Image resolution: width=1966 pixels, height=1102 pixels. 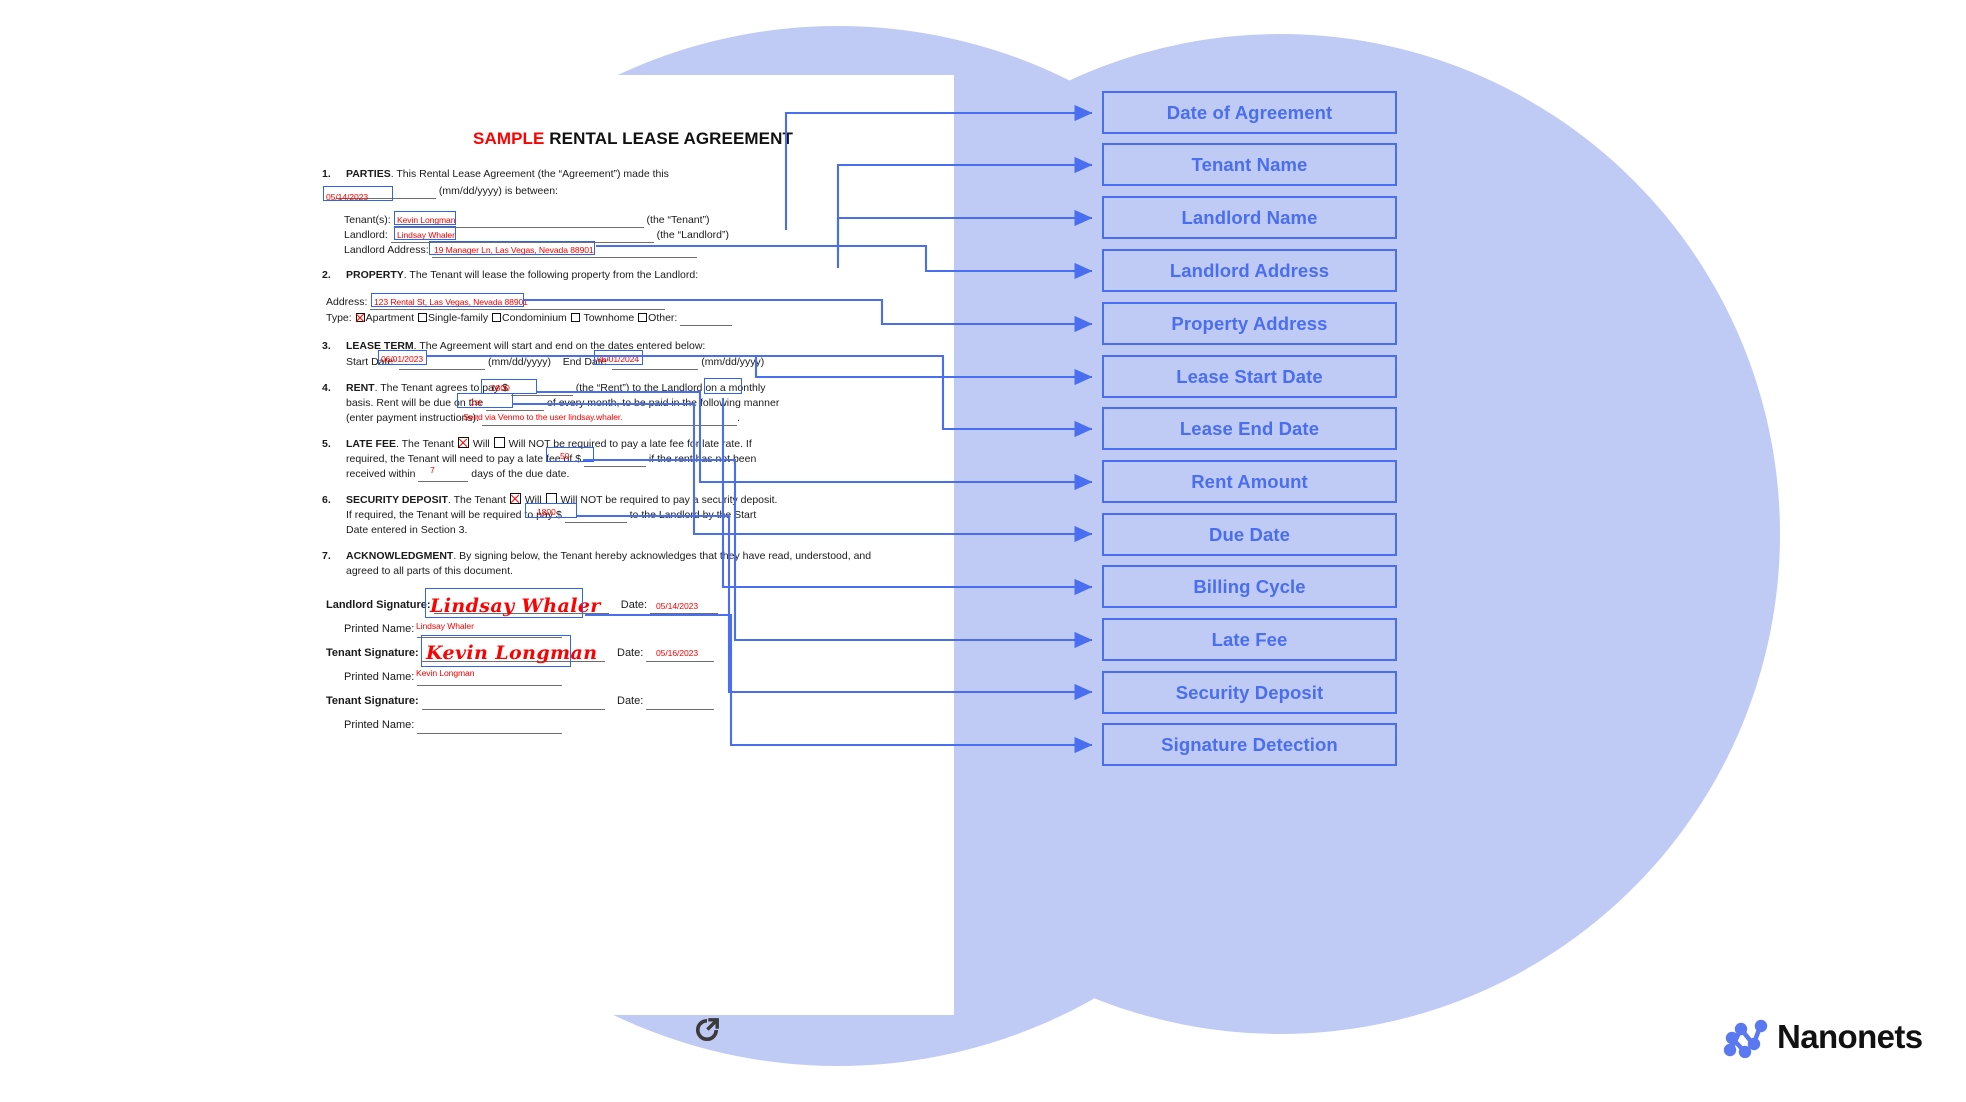 I want to click on valuebox-property-address, so click(x=447, y=300).